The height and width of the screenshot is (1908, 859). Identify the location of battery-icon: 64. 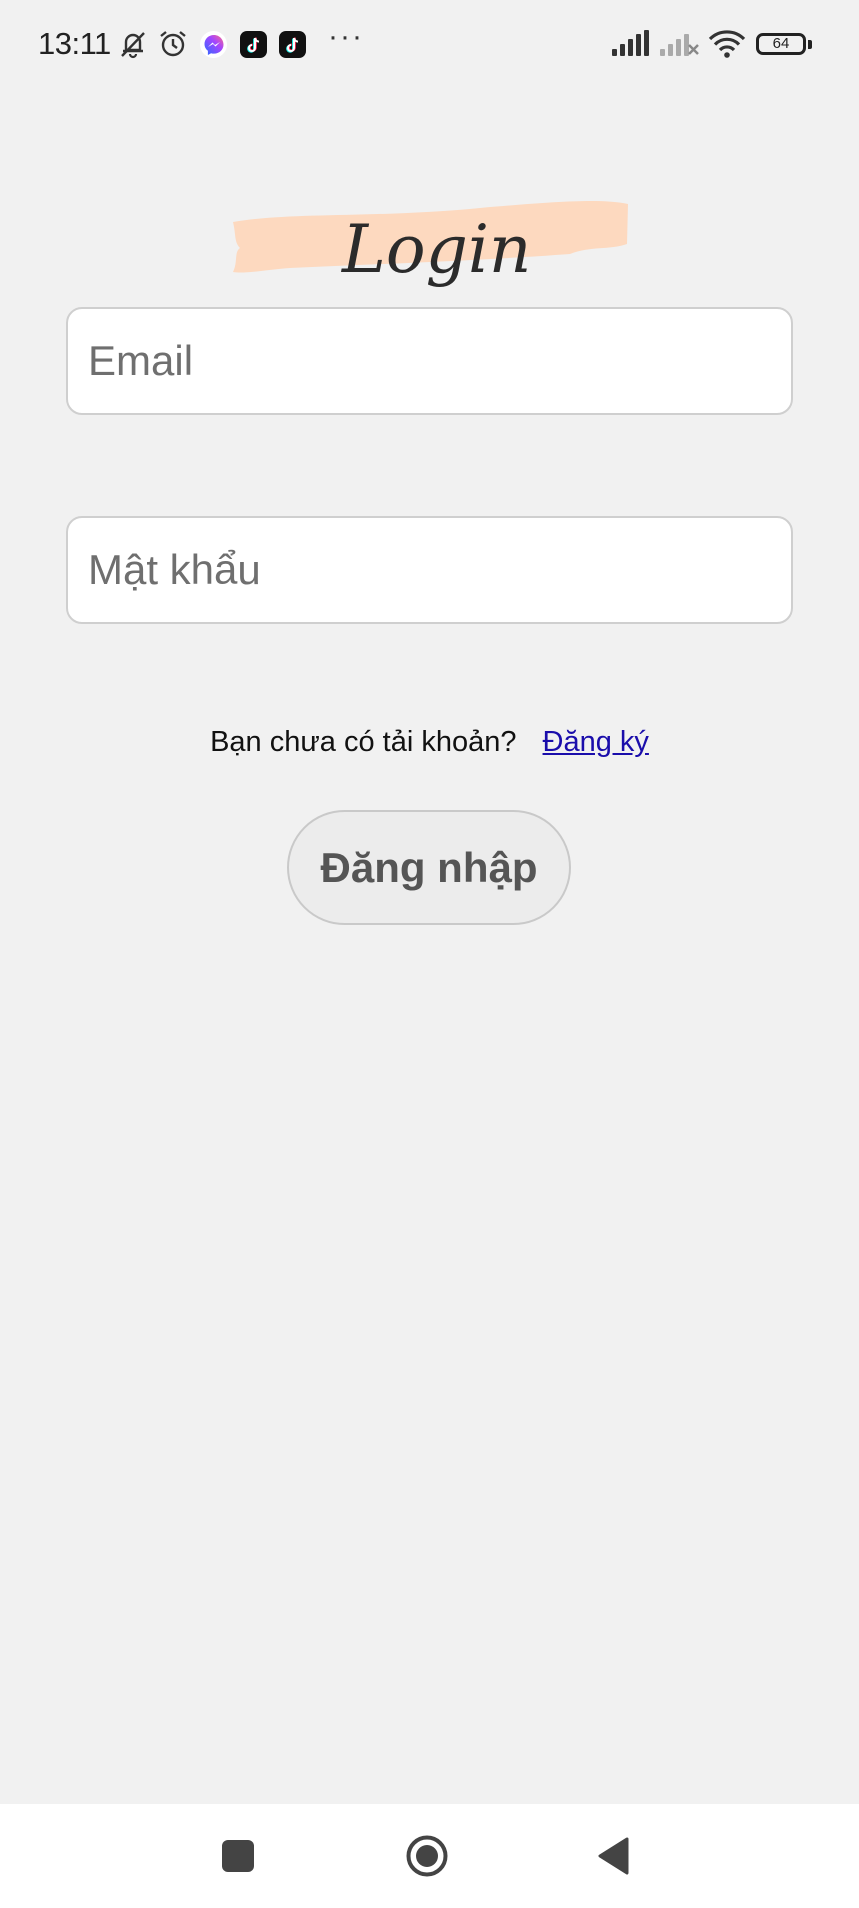
(781, 44).